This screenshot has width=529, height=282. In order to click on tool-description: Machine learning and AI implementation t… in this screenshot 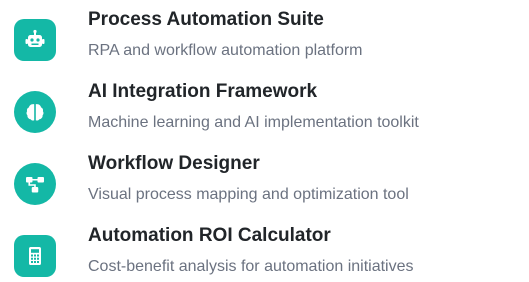, I will do `click(253, 122)`.